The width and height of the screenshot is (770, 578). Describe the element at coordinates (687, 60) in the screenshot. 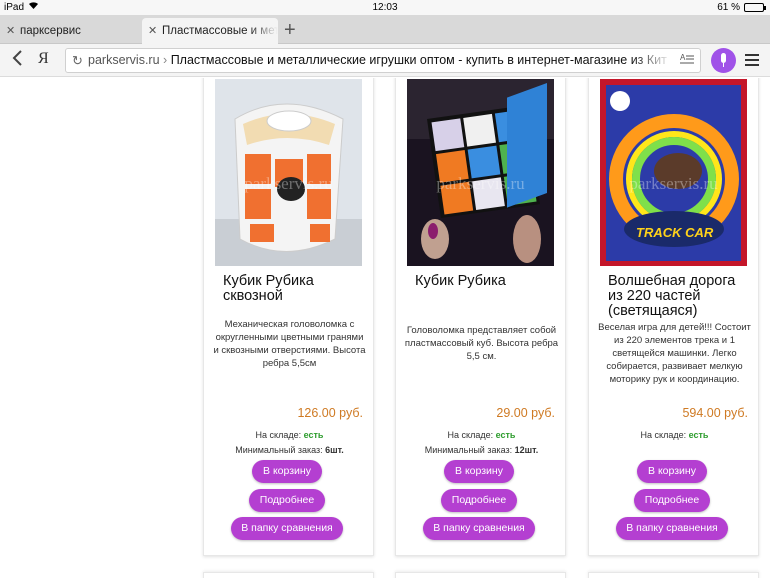

I see `translate-icon: A` at that location.